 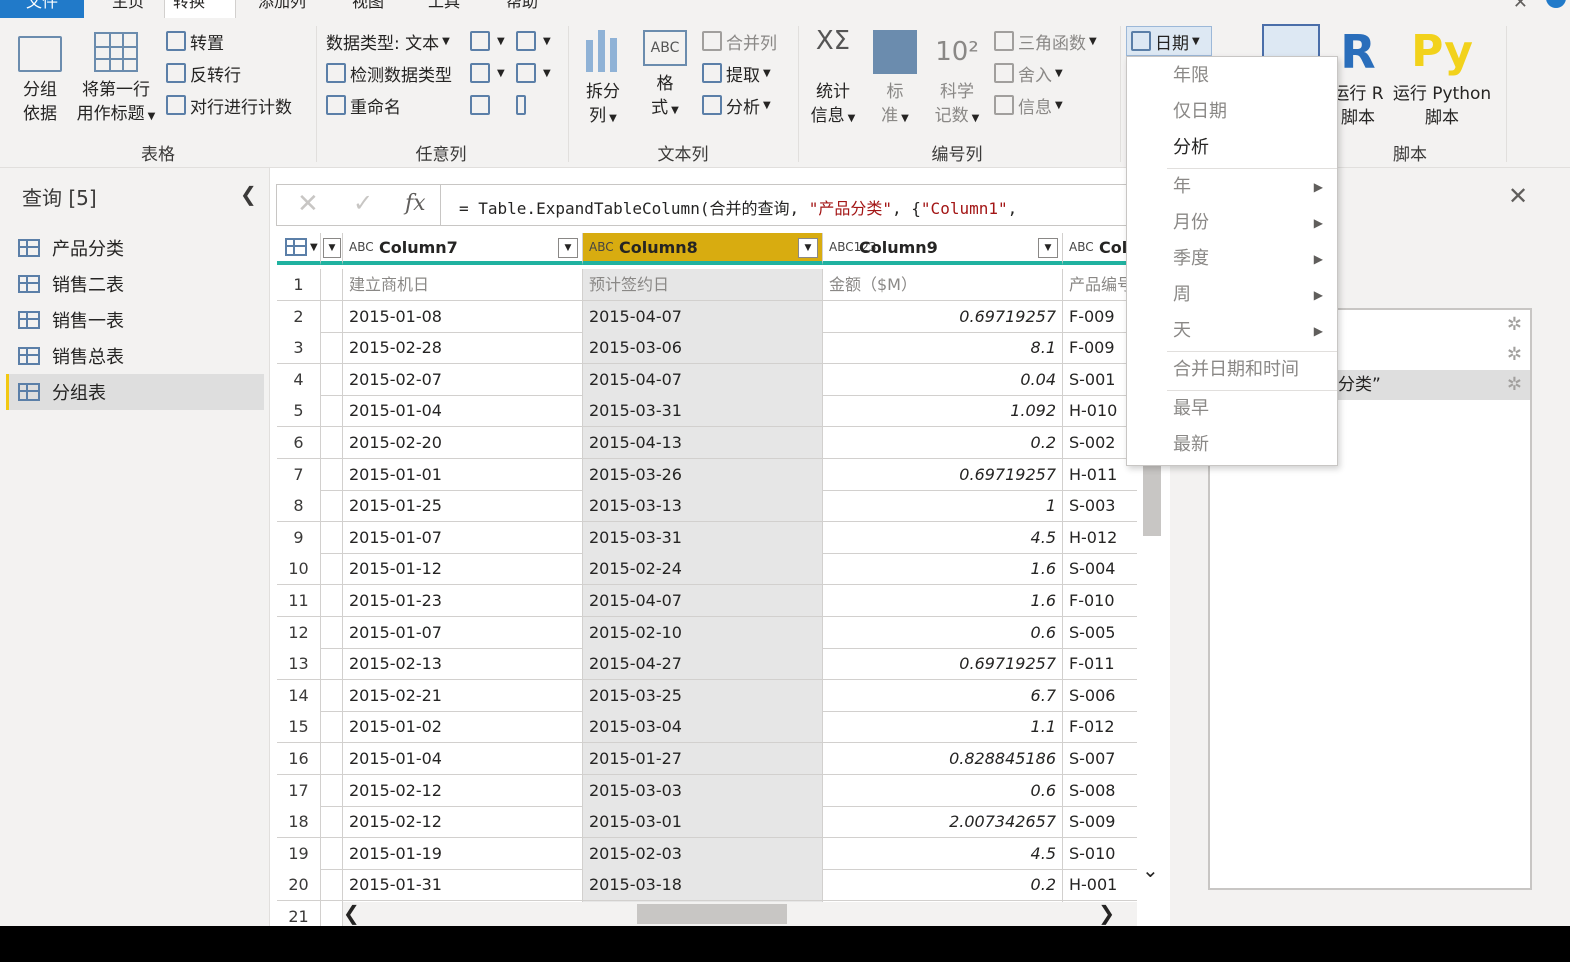 What do you see at coordinates (195, 41) in the screenshot?
I see `transpose-button: 转置` at bounding box center [195, 41].